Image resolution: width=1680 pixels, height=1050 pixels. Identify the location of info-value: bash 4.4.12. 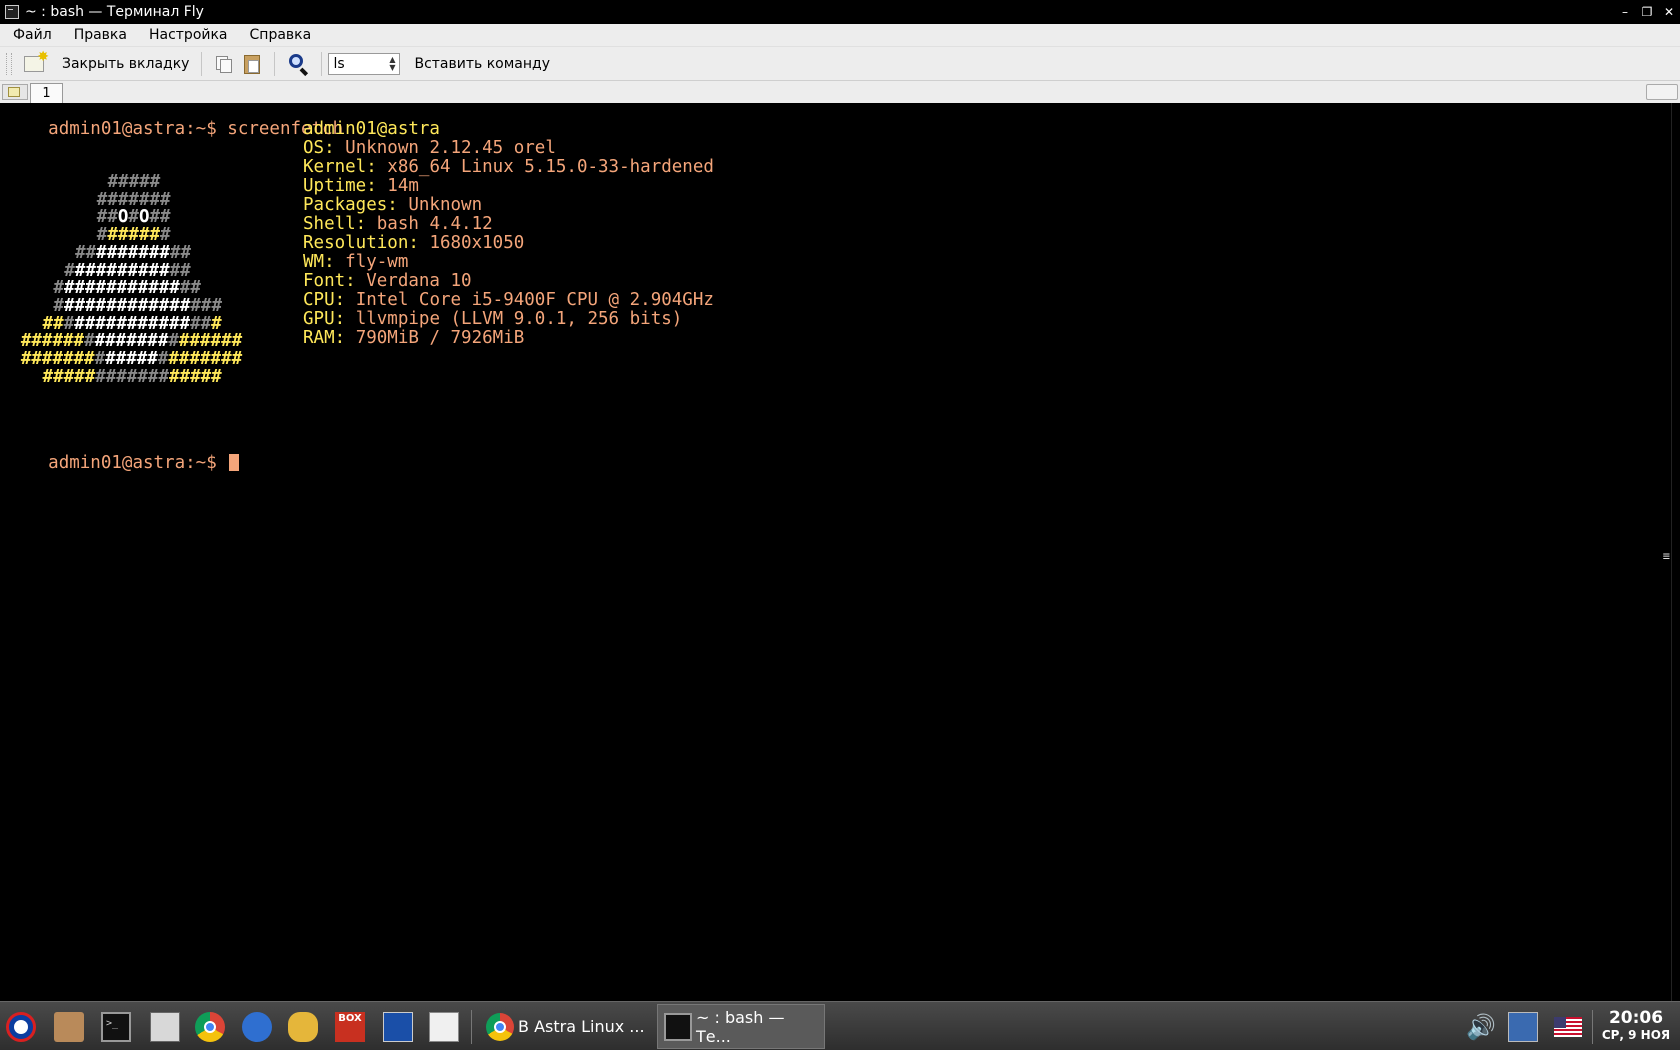
(434, 224).